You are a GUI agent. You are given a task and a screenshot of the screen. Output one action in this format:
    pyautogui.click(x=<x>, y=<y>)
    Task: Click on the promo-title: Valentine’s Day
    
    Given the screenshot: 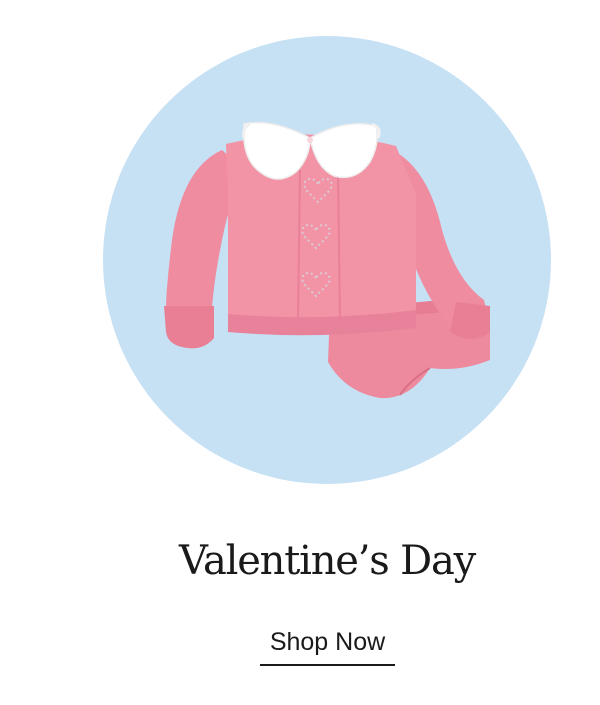 What is the action you would take?
    pyautogui.click(x=327, y=561)
    